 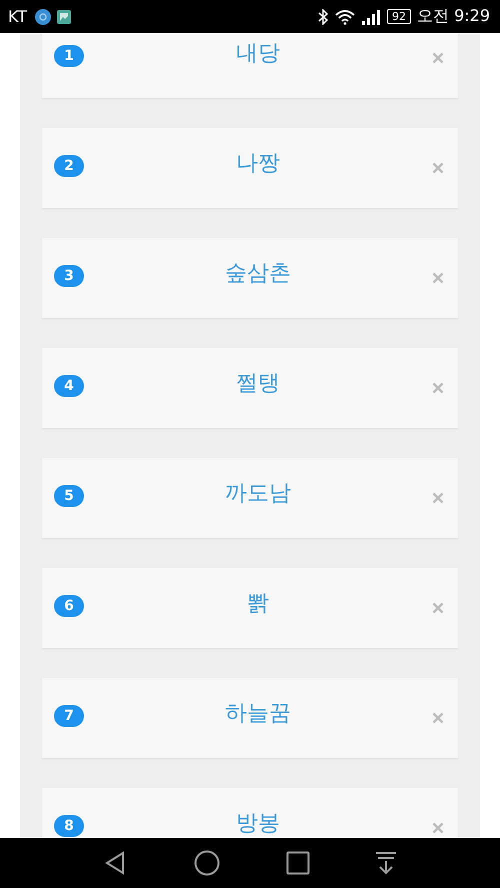 I want to click on list-card: 6 뽥, so click(x=250, y=608).